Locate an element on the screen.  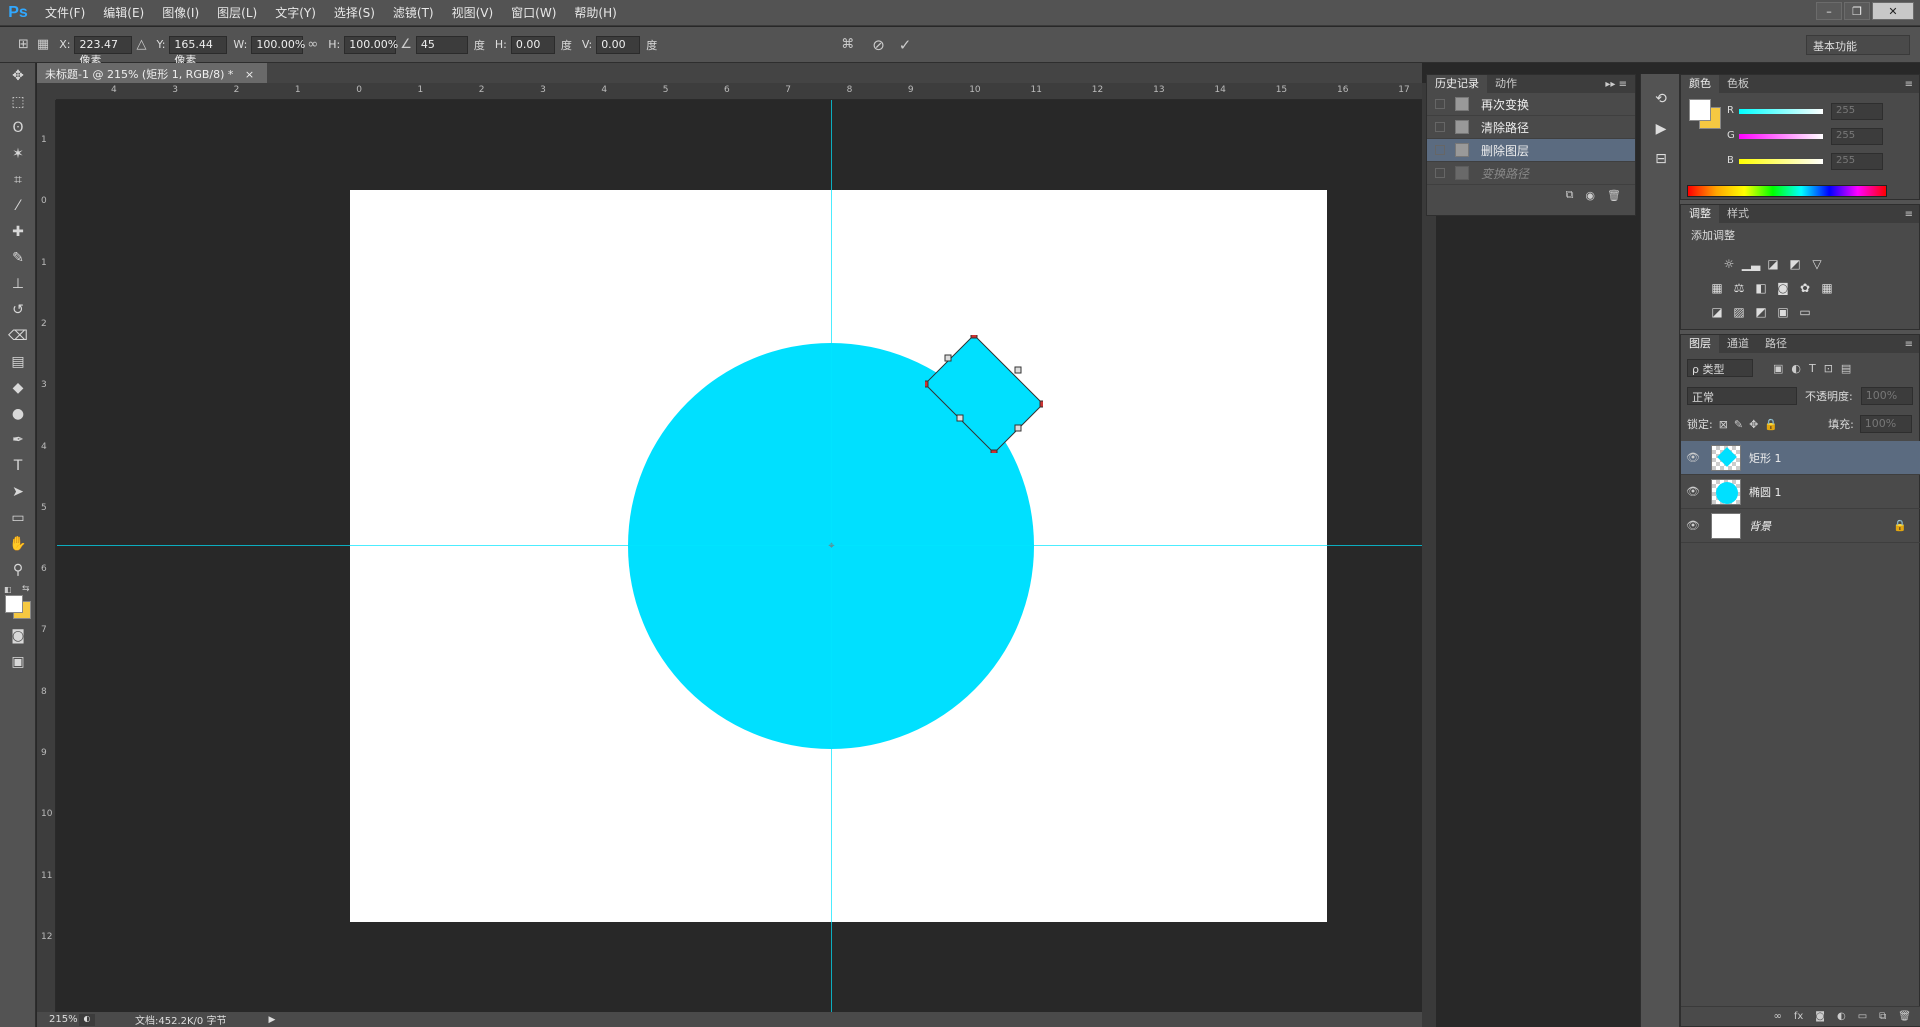
minimize-button: – is located at coordinates (1829, 11).